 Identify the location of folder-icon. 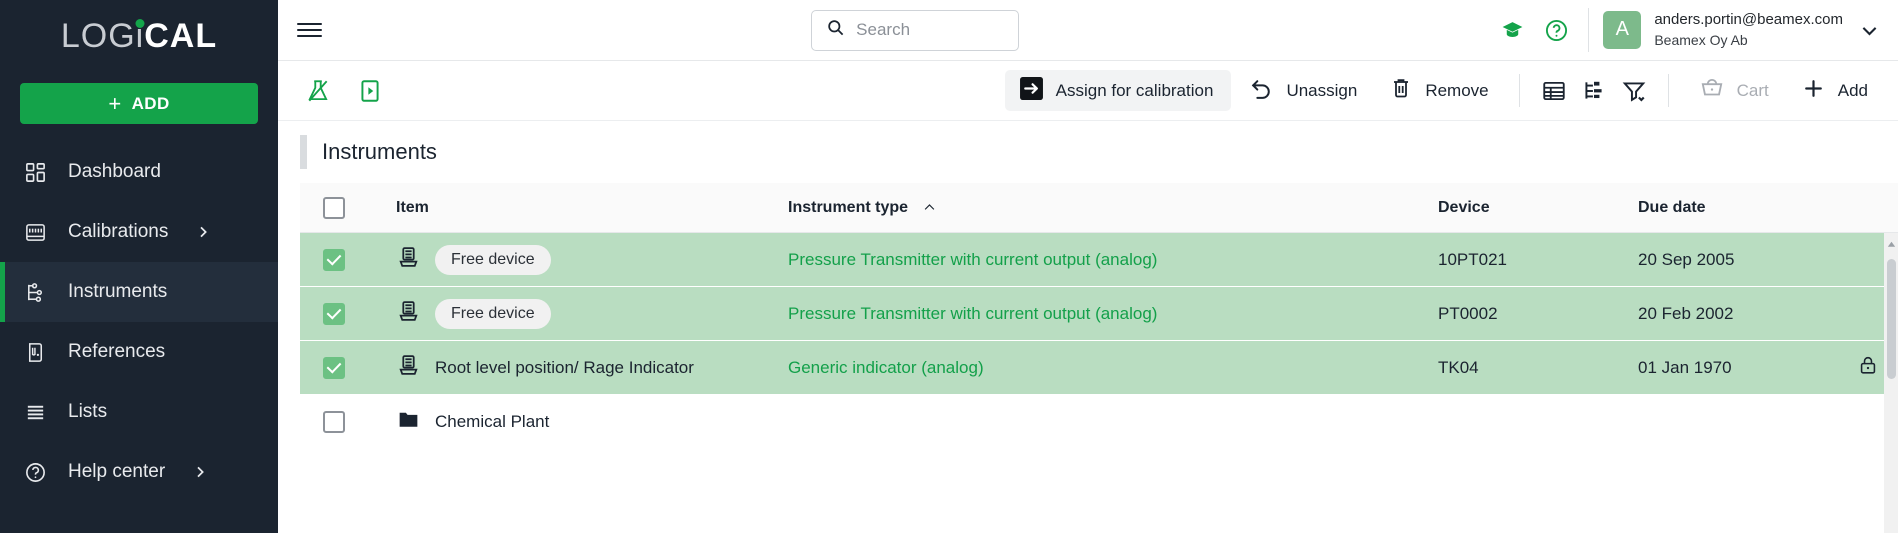
(408, 422).